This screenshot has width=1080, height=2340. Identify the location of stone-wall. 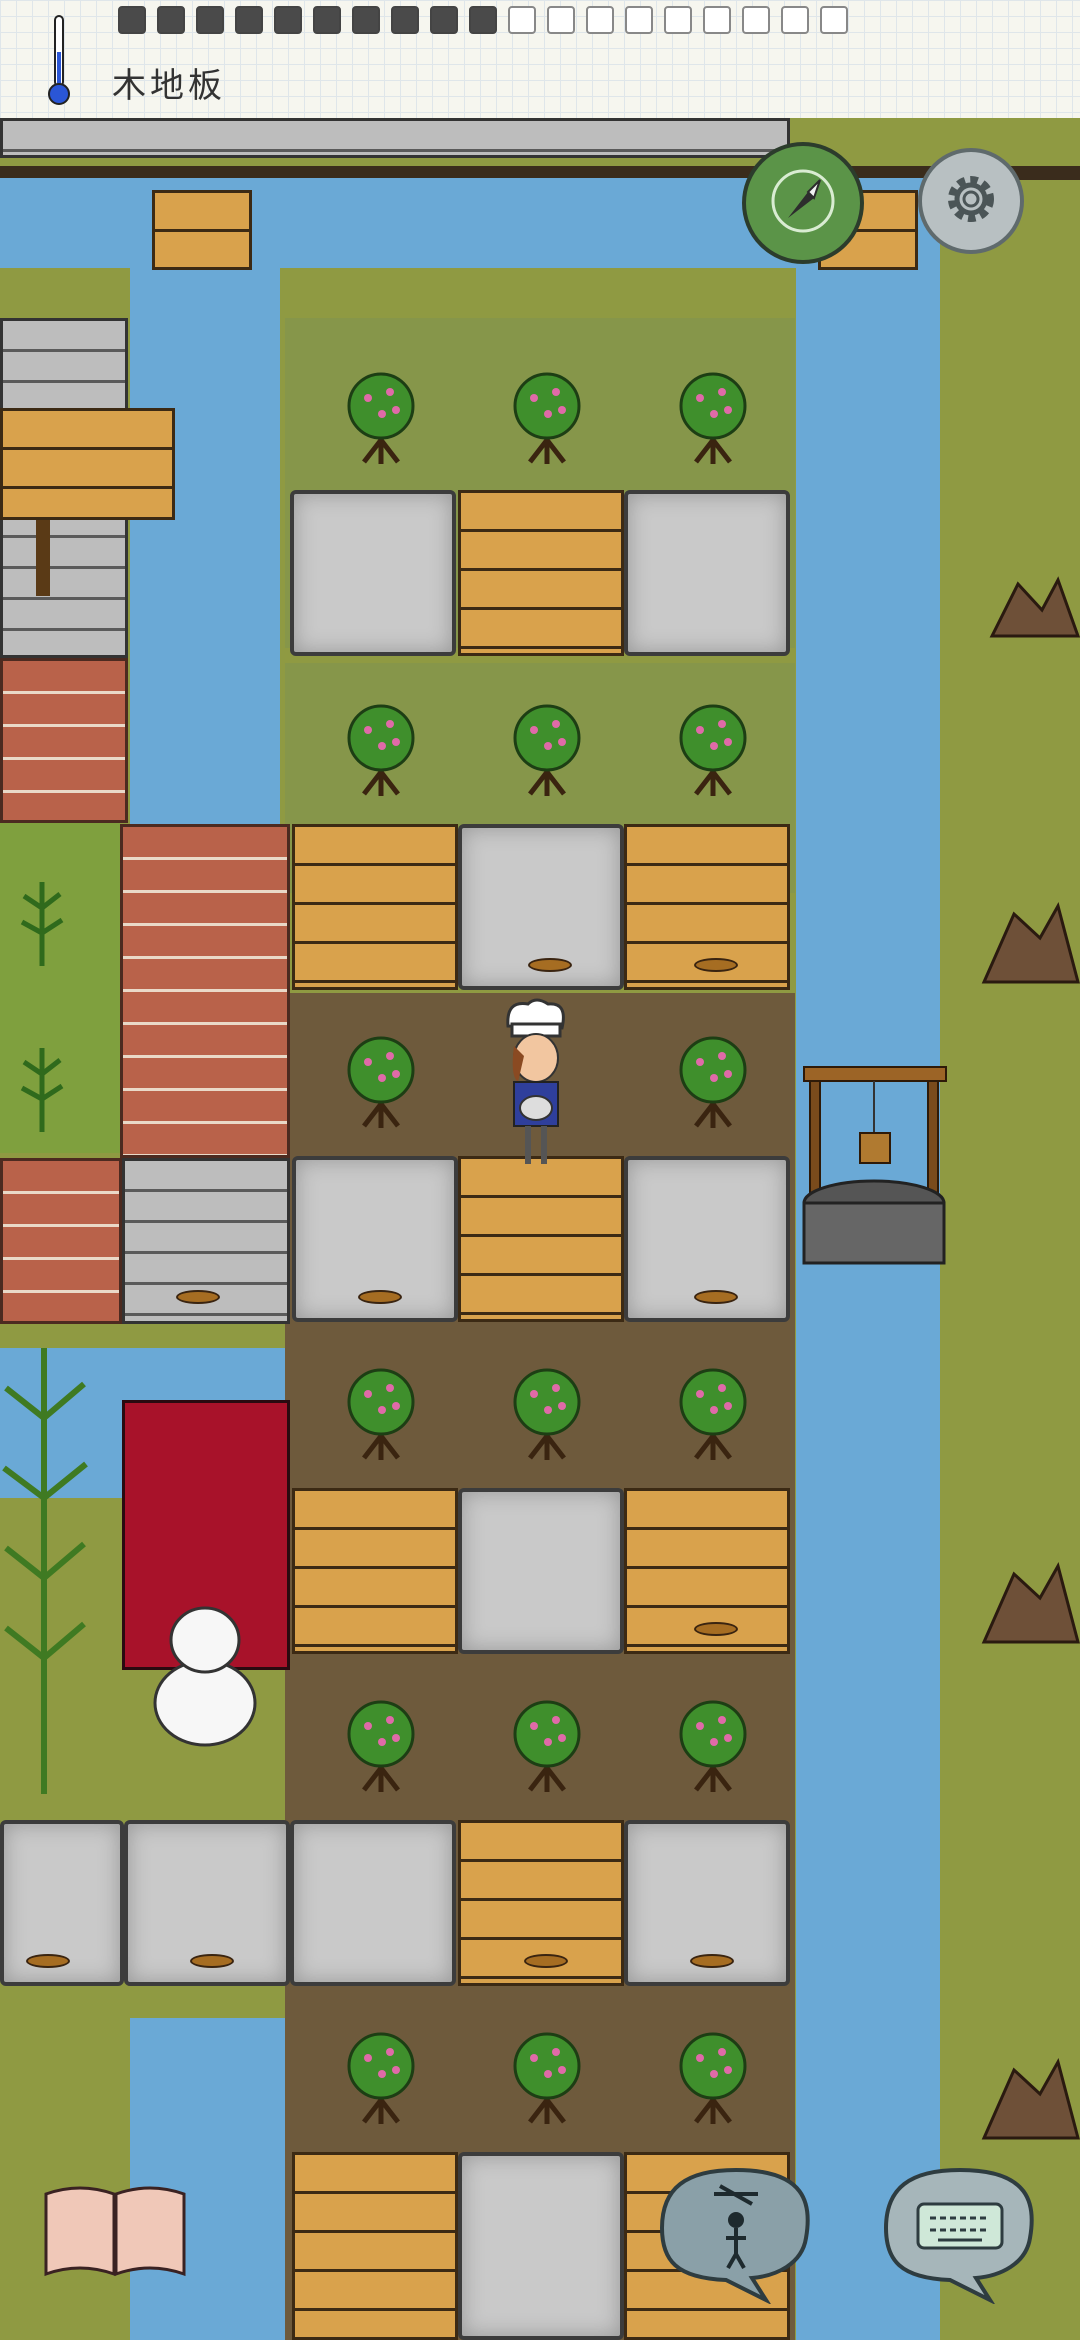
(395, 138).